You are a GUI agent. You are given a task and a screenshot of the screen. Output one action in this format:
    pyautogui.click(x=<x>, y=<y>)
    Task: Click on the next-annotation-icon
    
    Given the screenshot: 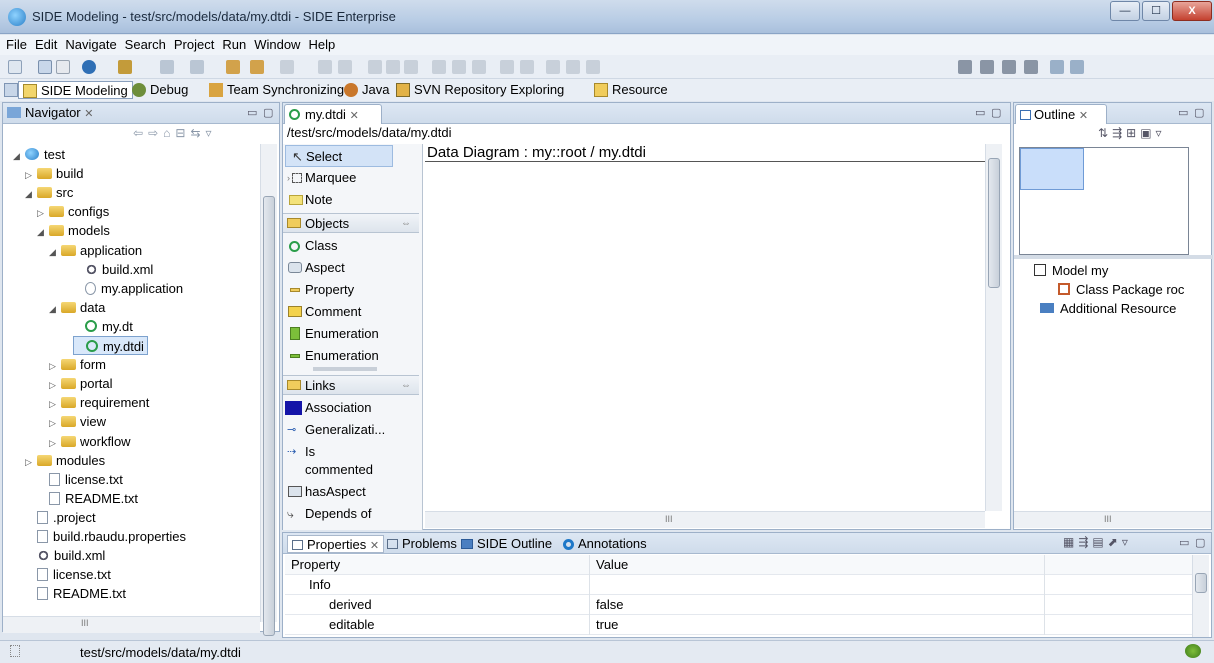 What is the action you would take?
    pyautogui.click(x=197, y=67)
    